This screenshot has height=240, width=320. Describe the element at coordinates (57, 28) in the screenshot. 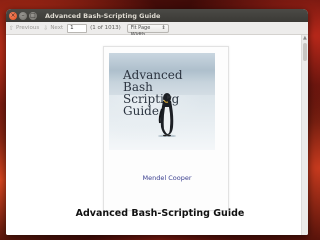

I see `next-label: Next` at that location.